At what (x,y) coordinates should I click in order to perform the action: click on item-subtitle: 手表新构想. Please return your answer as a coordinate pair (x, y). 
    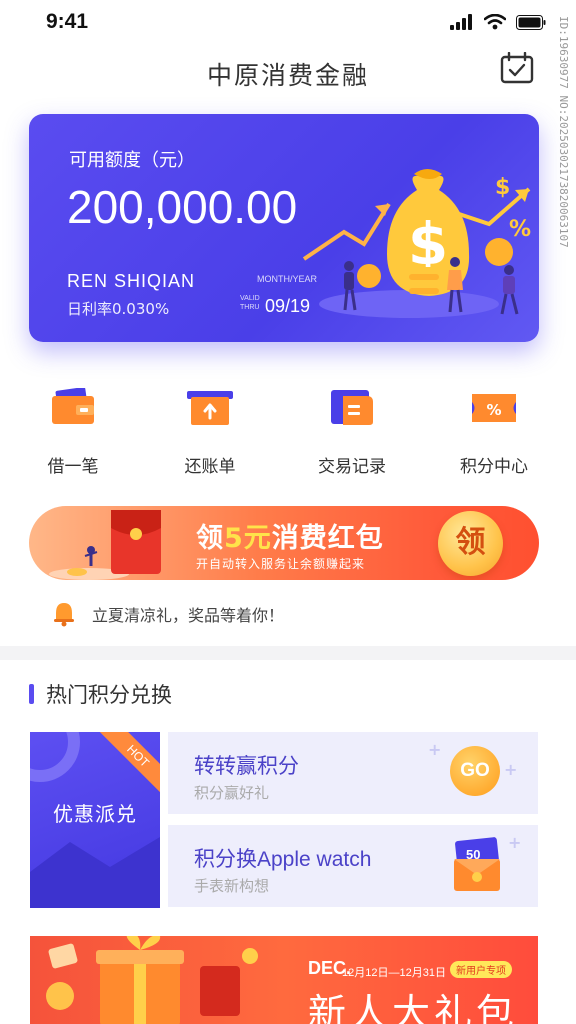
    Looking at the image, I should click on (232, 886).